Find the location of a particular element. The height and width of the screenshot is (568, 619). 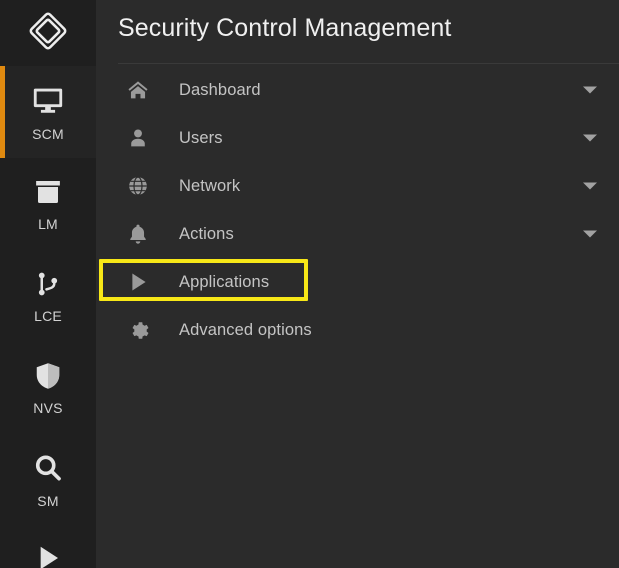

menu-item-network: Network is located at coordinates (357, 186).